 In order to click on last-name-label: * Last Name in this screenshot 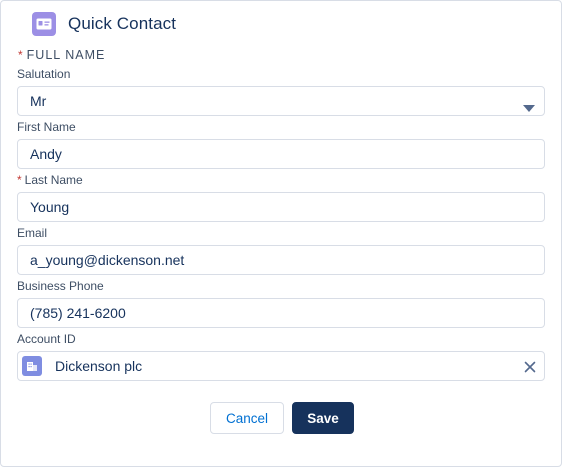, I will do `click(50, 180)`.